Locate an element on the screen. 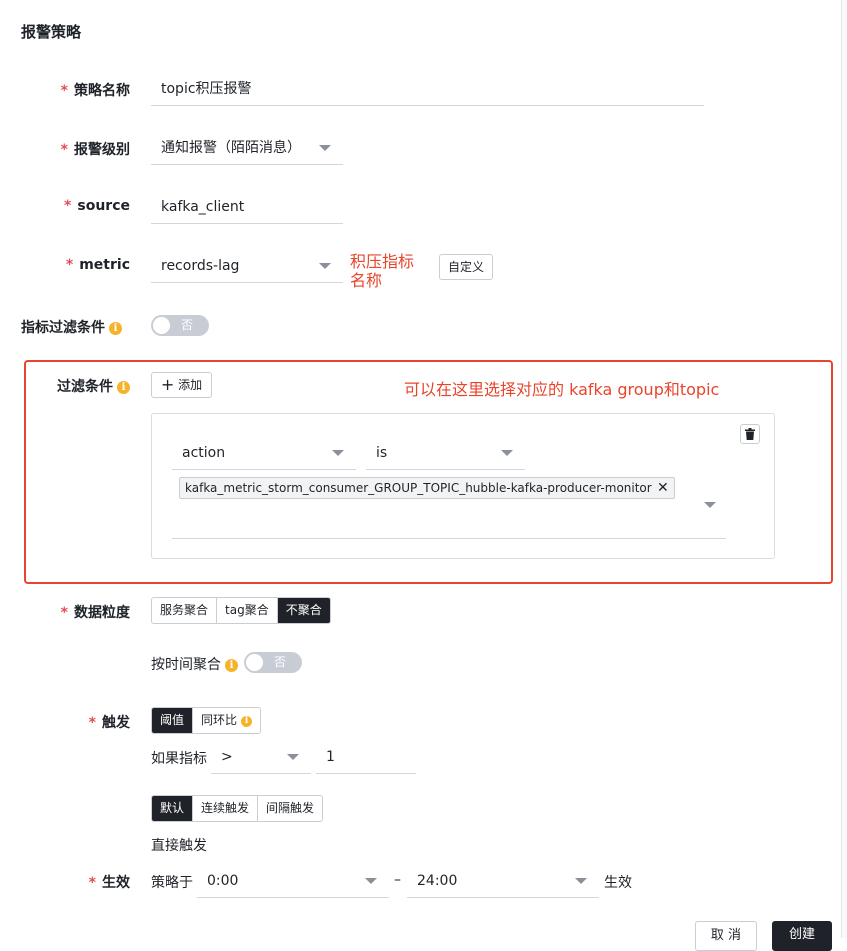 The height and width of the screenshot is (951, 847). granularity-label: * 数据粒度 is located at coordinates (95, 613).